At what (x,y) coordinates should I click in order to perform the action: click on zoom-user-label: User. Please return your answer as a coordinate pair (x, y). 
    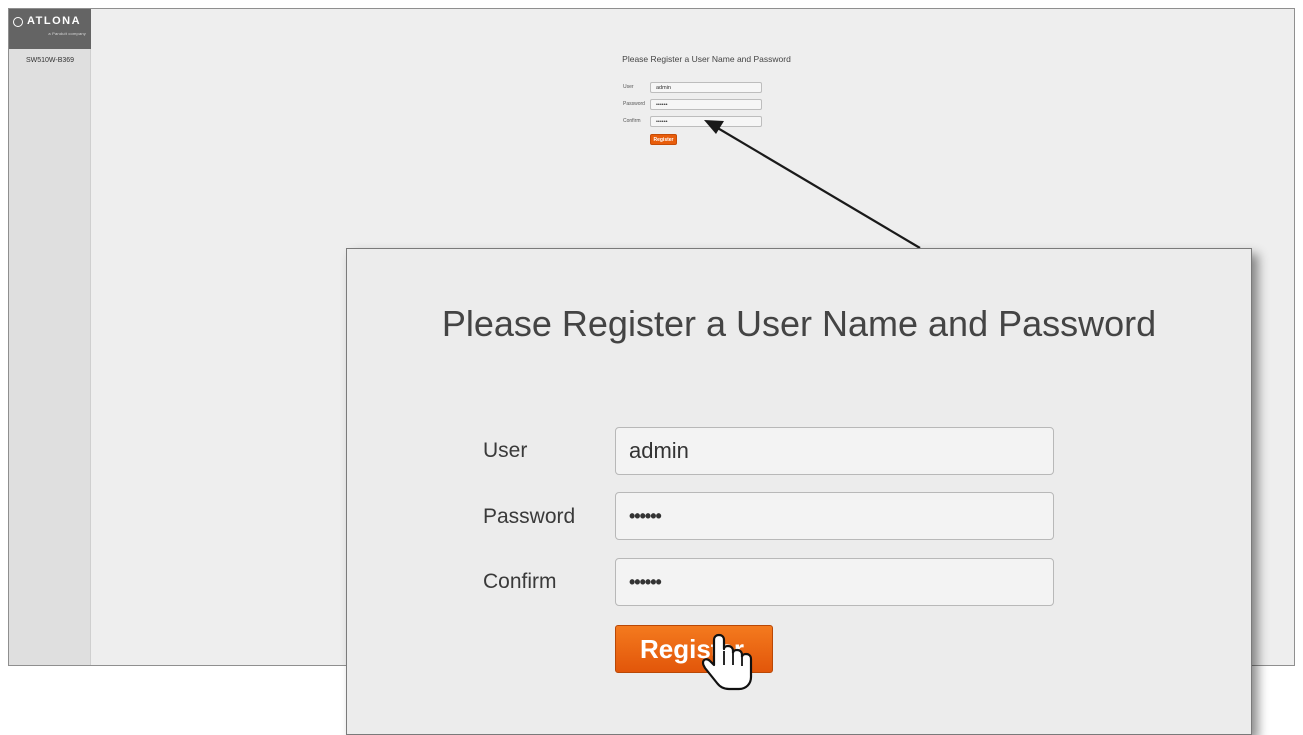
    Looking at the image, I should click on (505, 450).